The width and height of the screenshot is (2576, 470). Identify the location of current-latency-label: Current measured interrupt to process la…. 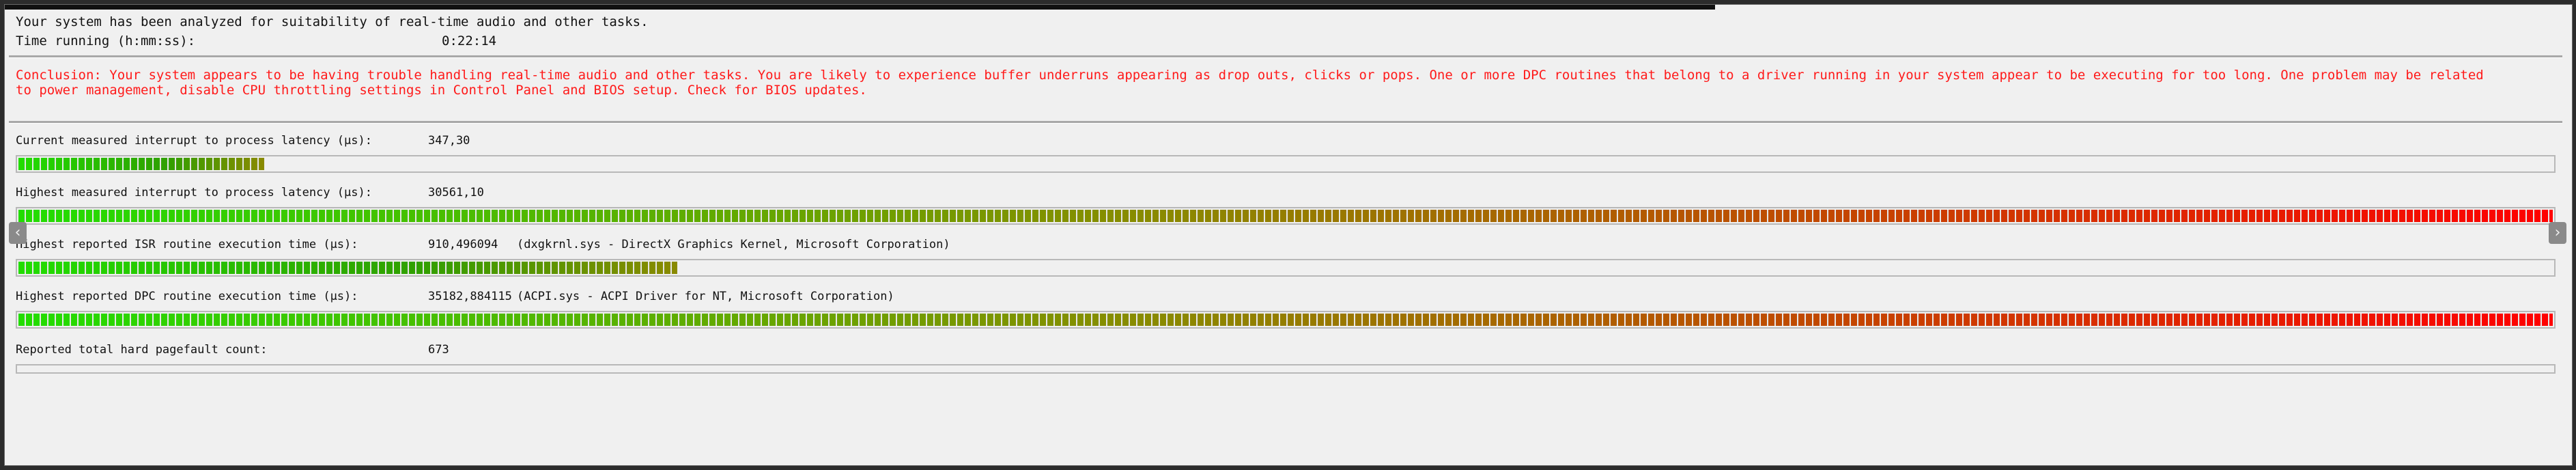
(194, 141).